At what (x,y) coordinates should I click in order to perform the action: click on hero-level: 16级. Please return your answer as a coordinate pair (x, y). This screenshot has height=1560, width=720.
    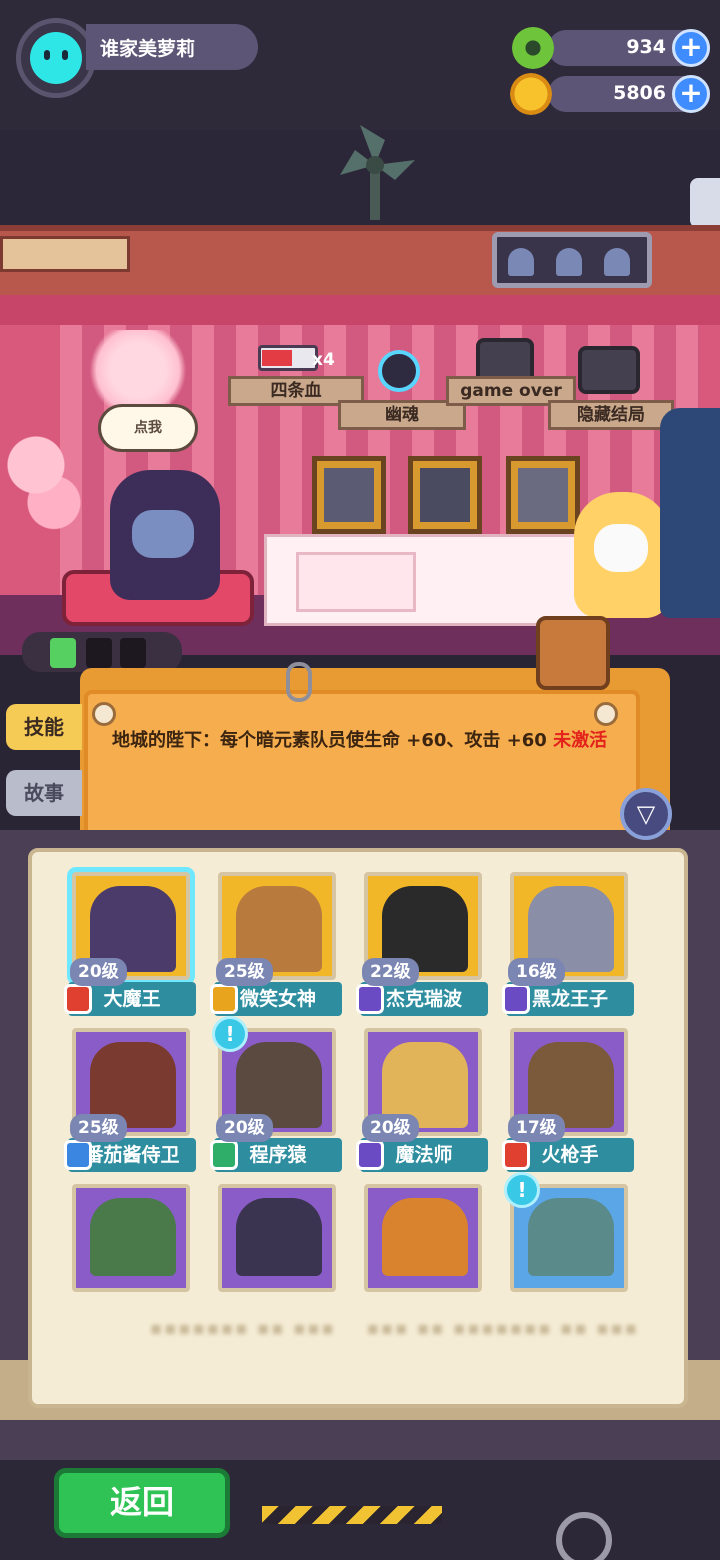
    Looking at the image, I should click on (536, 972).